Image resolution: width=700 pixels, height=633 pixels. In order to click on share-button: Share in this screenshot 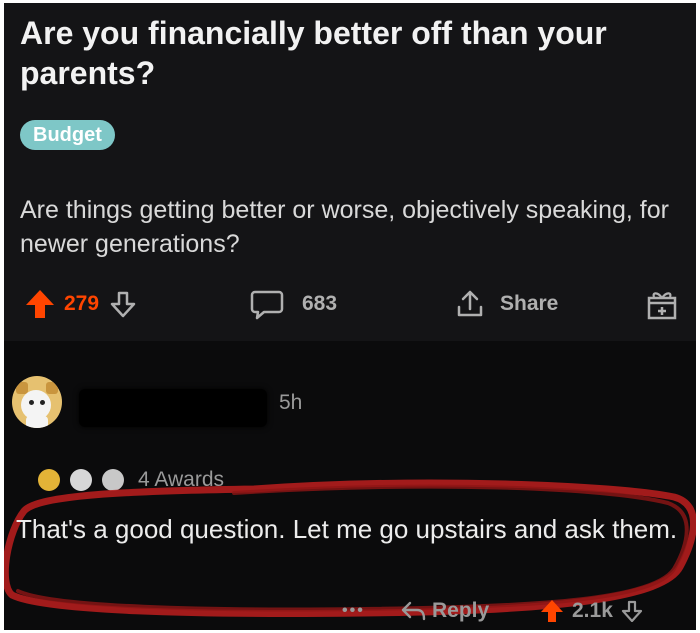, I will do `click(507, 304)`.